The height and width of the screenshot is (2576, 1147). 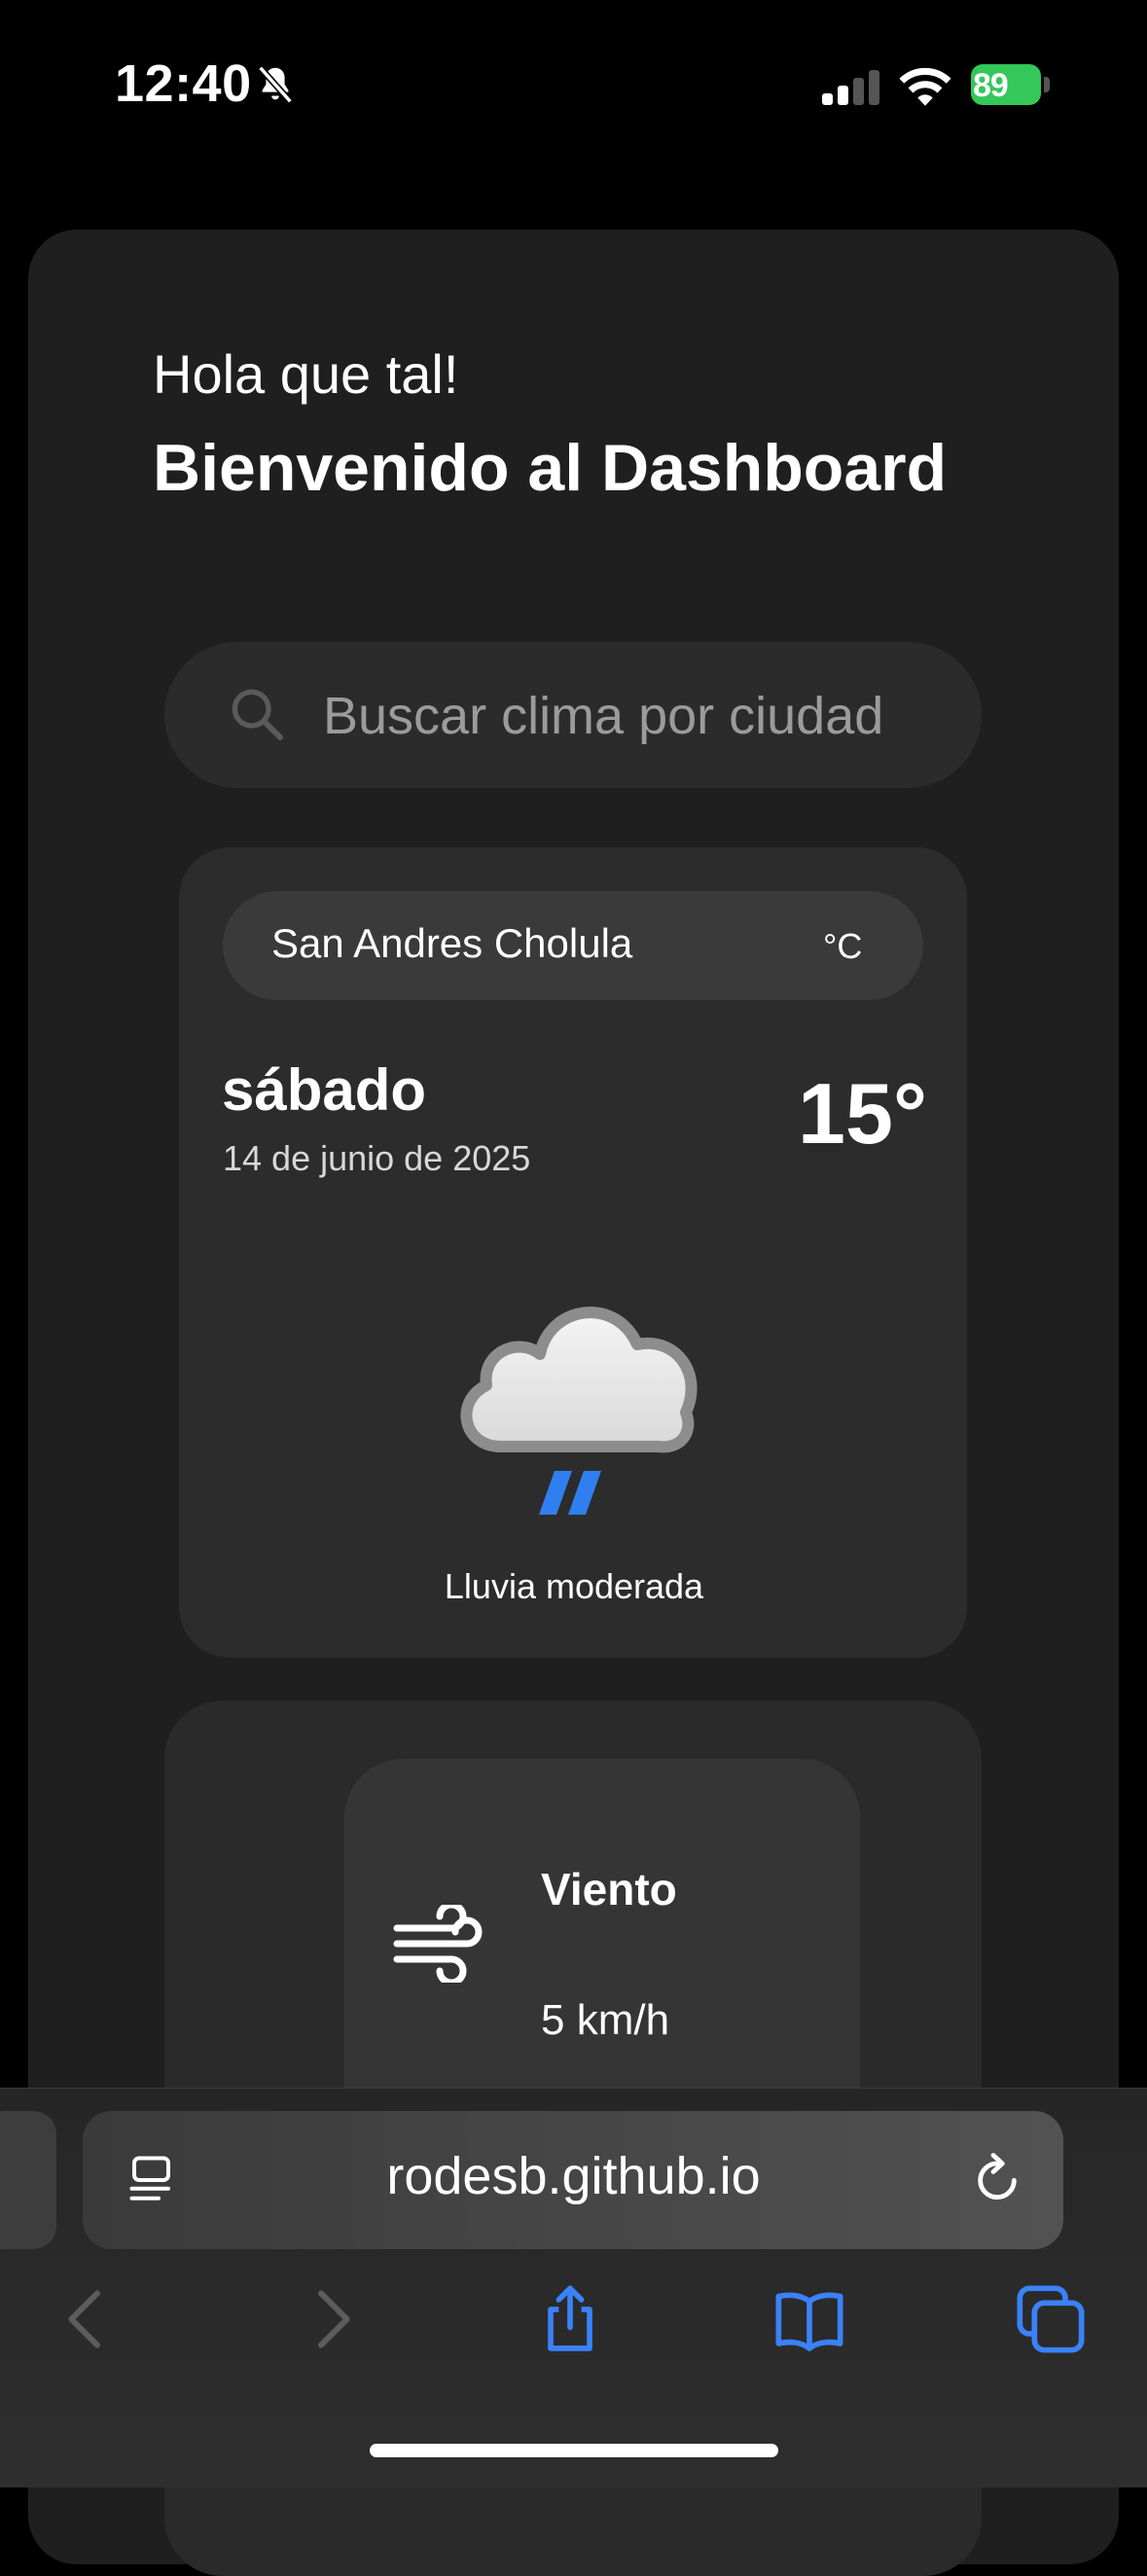 I want to click on reload-icon, so click(x=997, y=2179).